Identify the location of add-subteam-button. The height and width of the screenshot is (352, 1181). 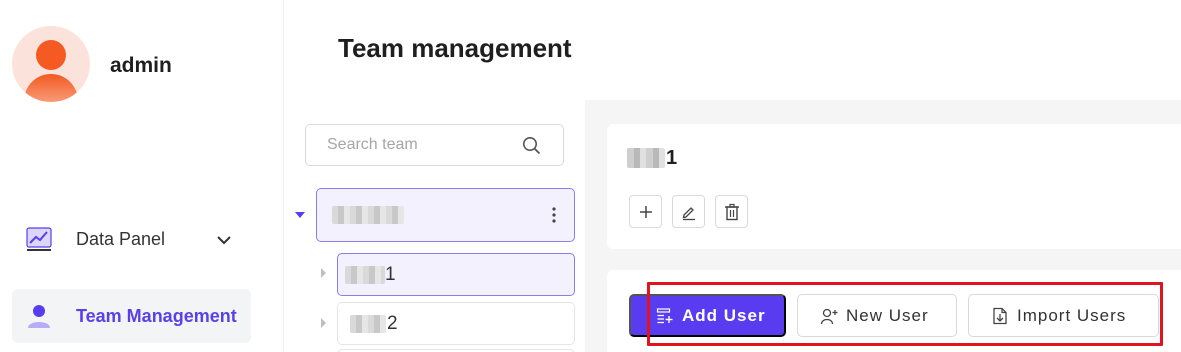
(645, 211).